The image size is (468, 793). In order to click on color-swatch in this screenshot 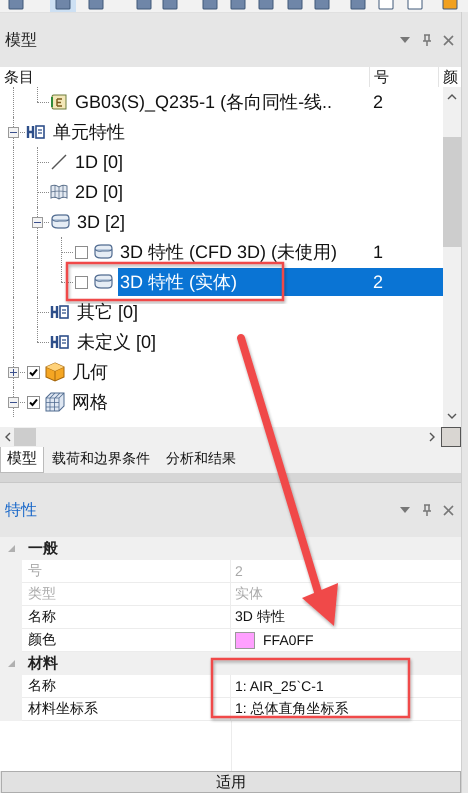, I will do `click(245, 640)`.